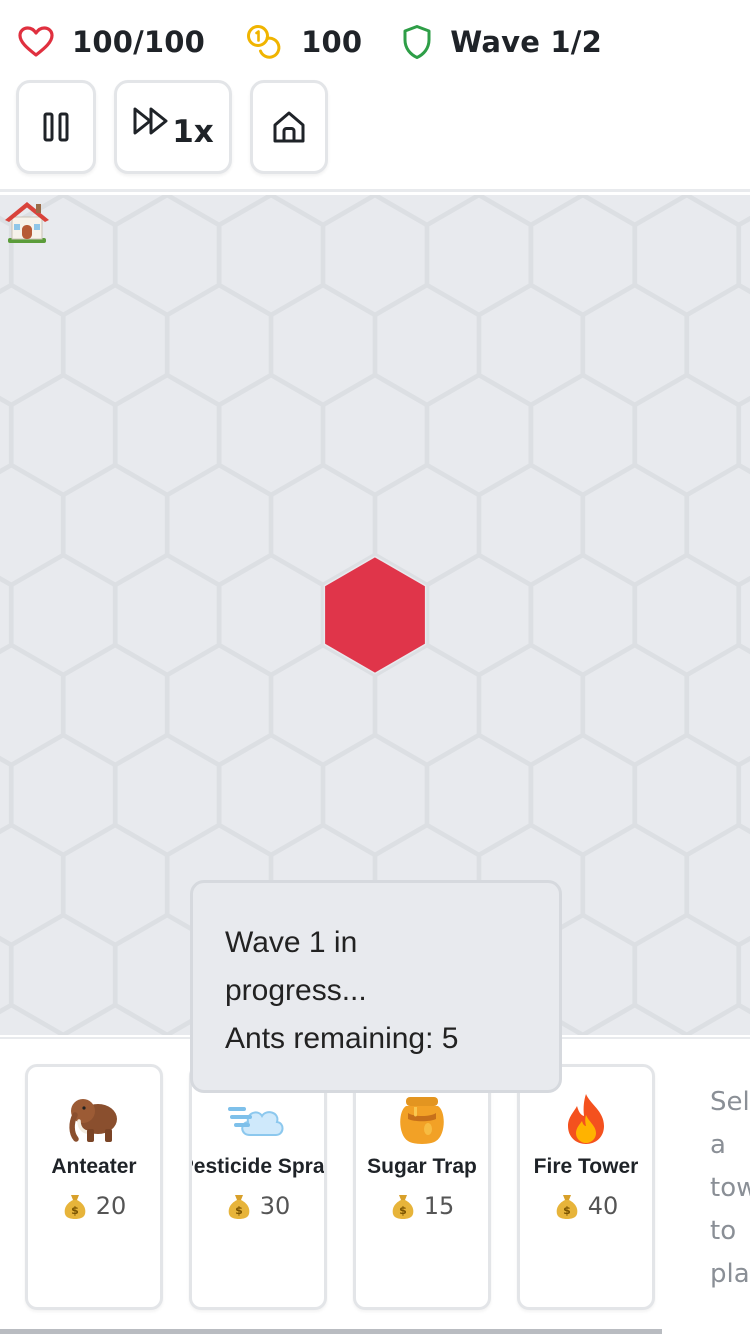 The image size is (750, 1334). What do you see at coordinates (256, 1121) in the screenshot?
I see `dash-cloud-icon` at bounding box center [256, 1121].